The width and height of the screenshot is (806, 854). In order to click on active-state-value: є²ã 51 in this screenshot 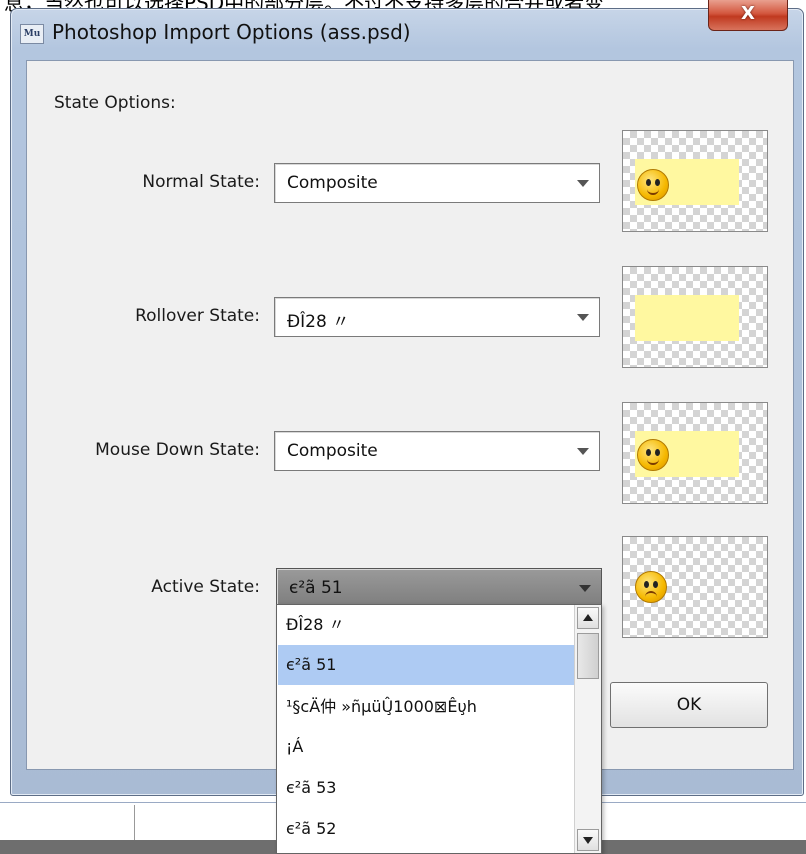, I will do `click(316, 588)`.